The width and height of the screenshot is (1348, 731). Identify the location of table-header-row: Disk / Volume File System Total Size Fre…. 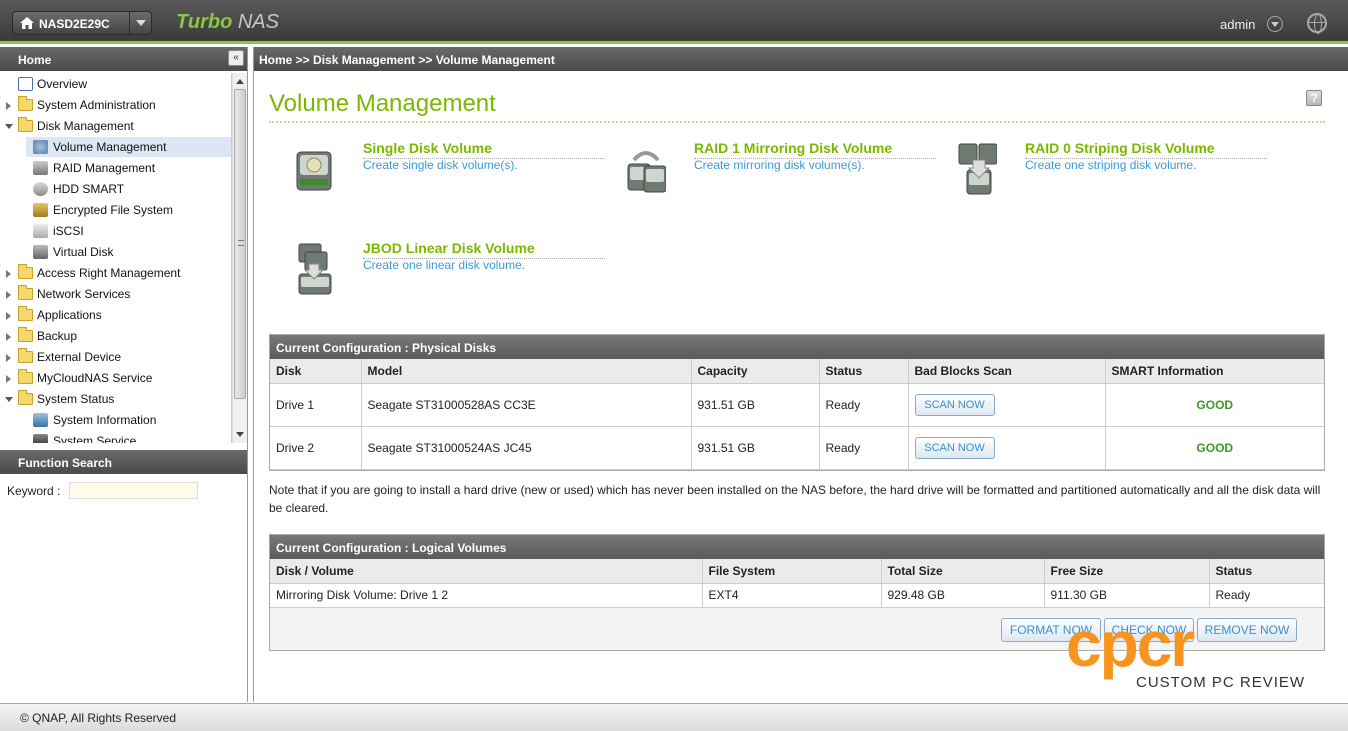
(797, 571).